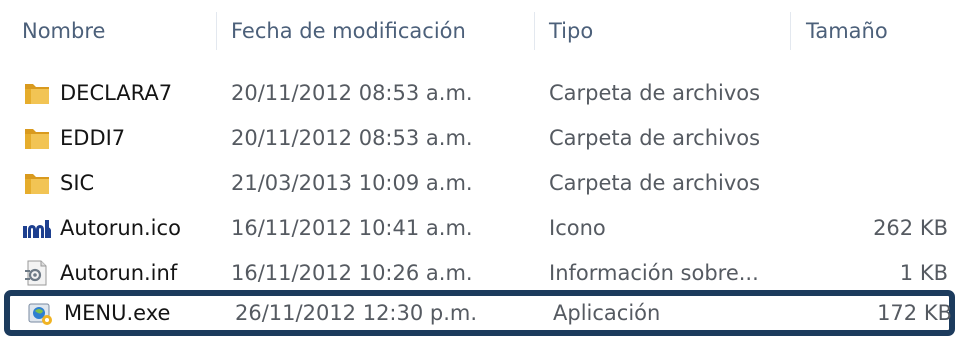  Describe the element at coordinates (352, 183) in the screenshot. I see `file-date: 21/03/2013 10:09 a.m.` at that location.